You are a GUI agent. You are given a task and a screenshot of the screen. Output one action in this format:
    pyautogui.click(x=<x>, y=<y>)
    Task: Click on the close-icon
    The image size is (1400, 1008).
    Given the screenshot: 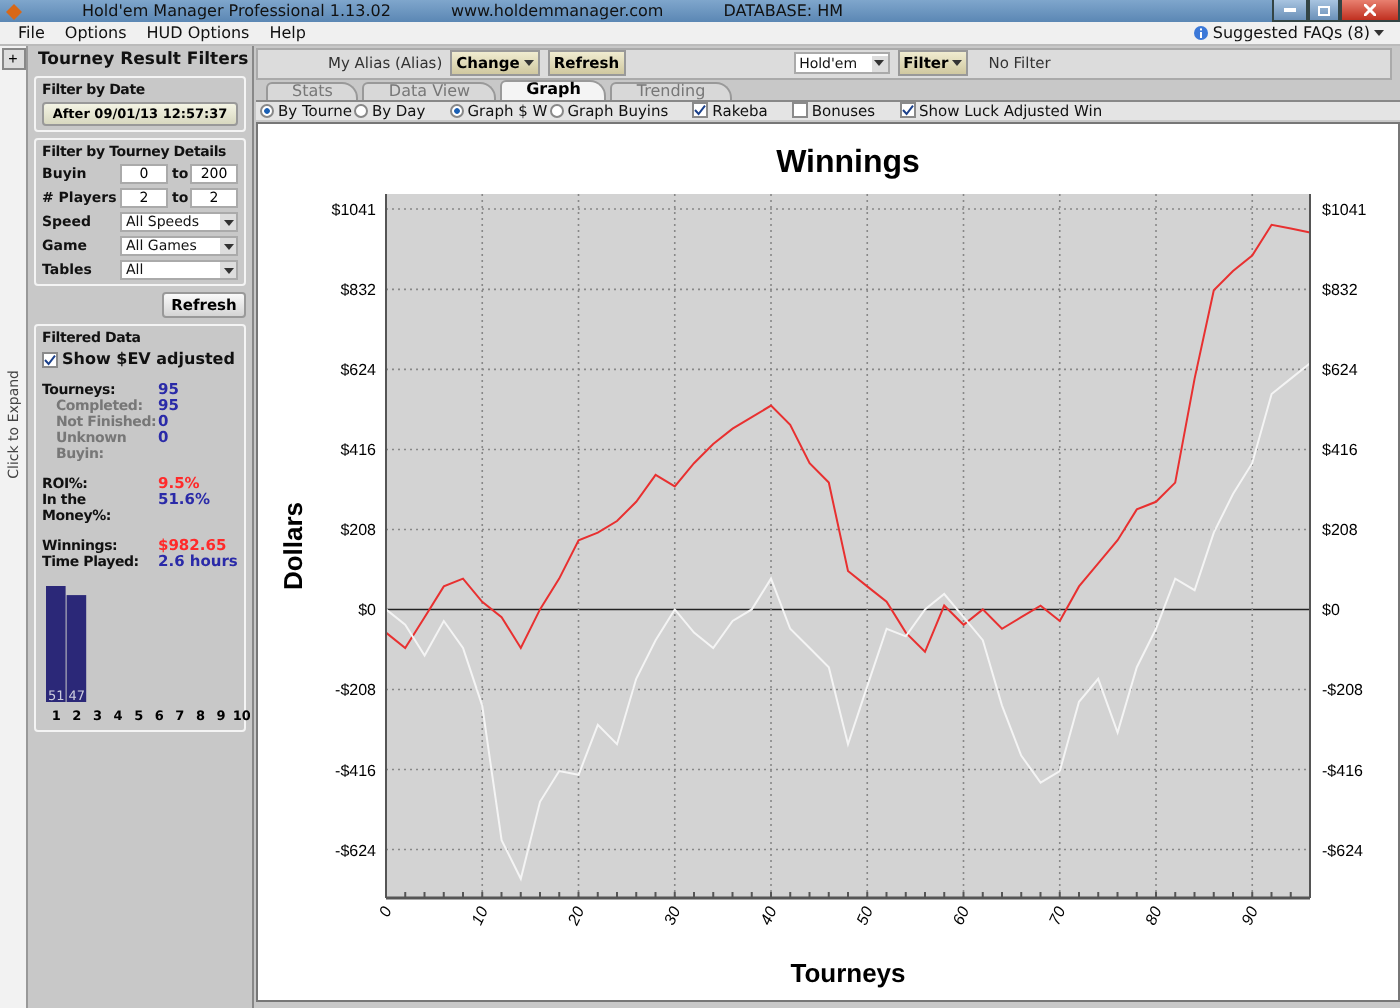 What is the action you would take?
    pyautogui.click(x=1370, y=10)
    